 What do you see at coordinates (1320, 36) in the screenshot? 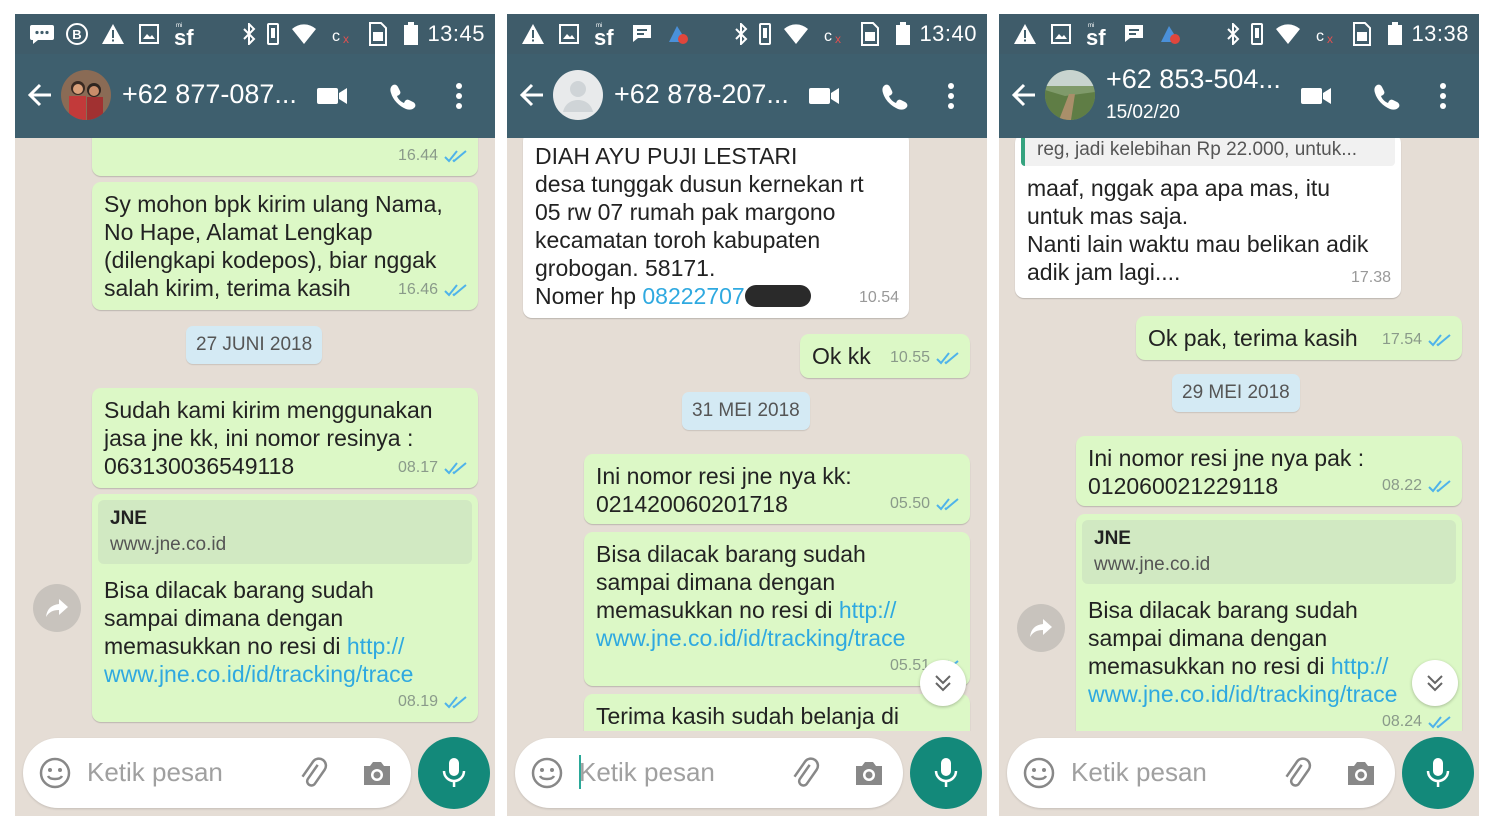
I see `svg-text: c` at bounding box center [1320, 36].